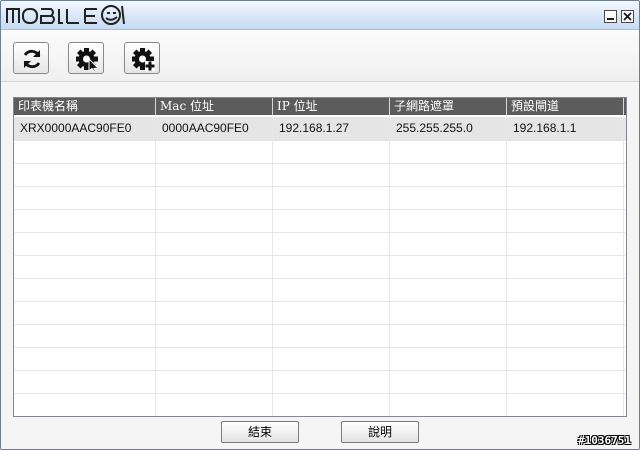 The width and height of the screenshot is (640, 450). What do you see at coordinates (260, 432) in the screenshot?
I see `end-button: 結束` at bounding box center [260, 432].